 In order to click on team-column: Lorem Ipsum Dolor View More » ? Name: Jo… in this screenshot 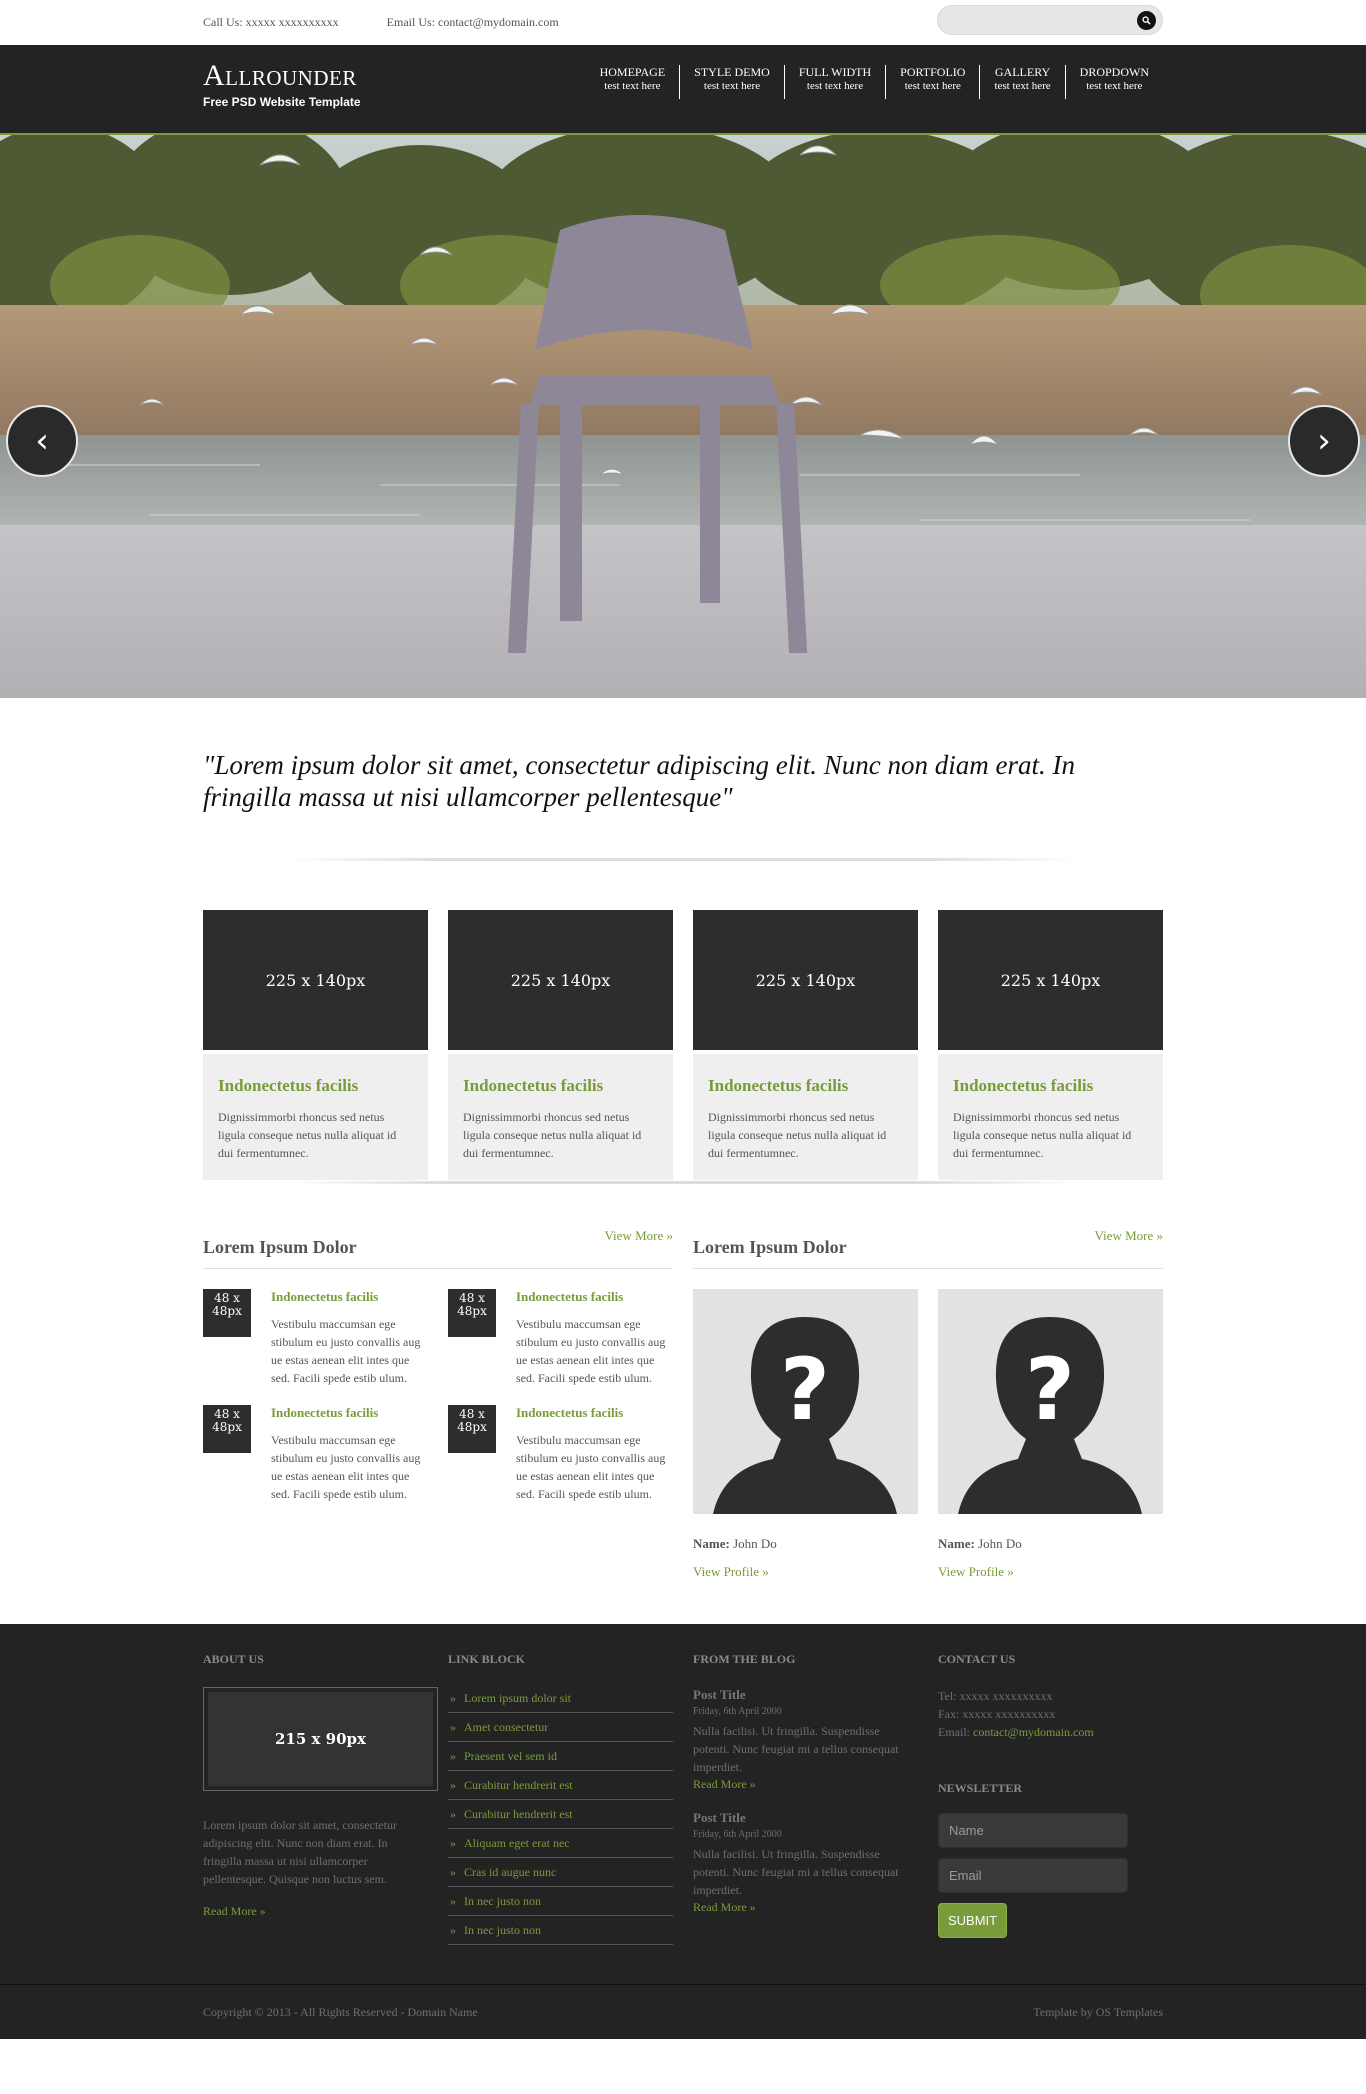, I will do `click(928, 1426)`.